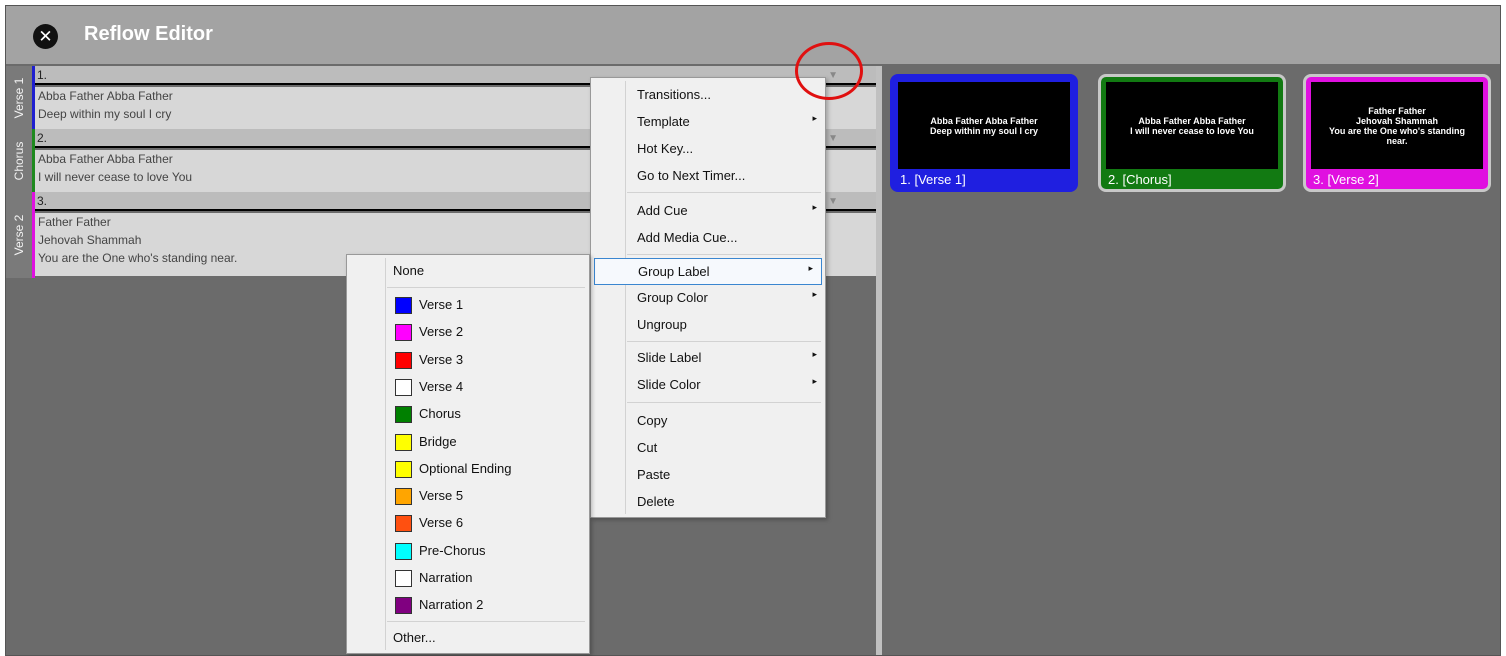  Describe the element at coordinates (753, 35) in the screenshot. I see `title-bar: ✕ Reflow Editor` at that location.